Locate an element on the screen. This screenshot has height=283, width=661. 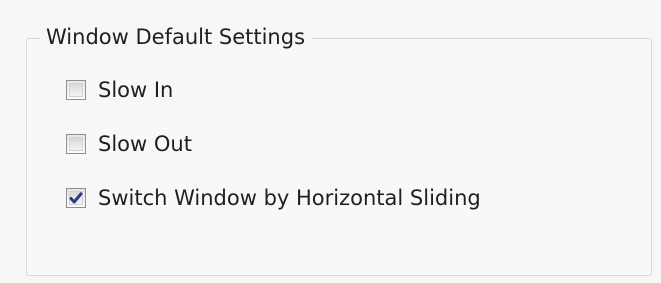
slow-in-label: Slow In is located at coordinates (135, 90).